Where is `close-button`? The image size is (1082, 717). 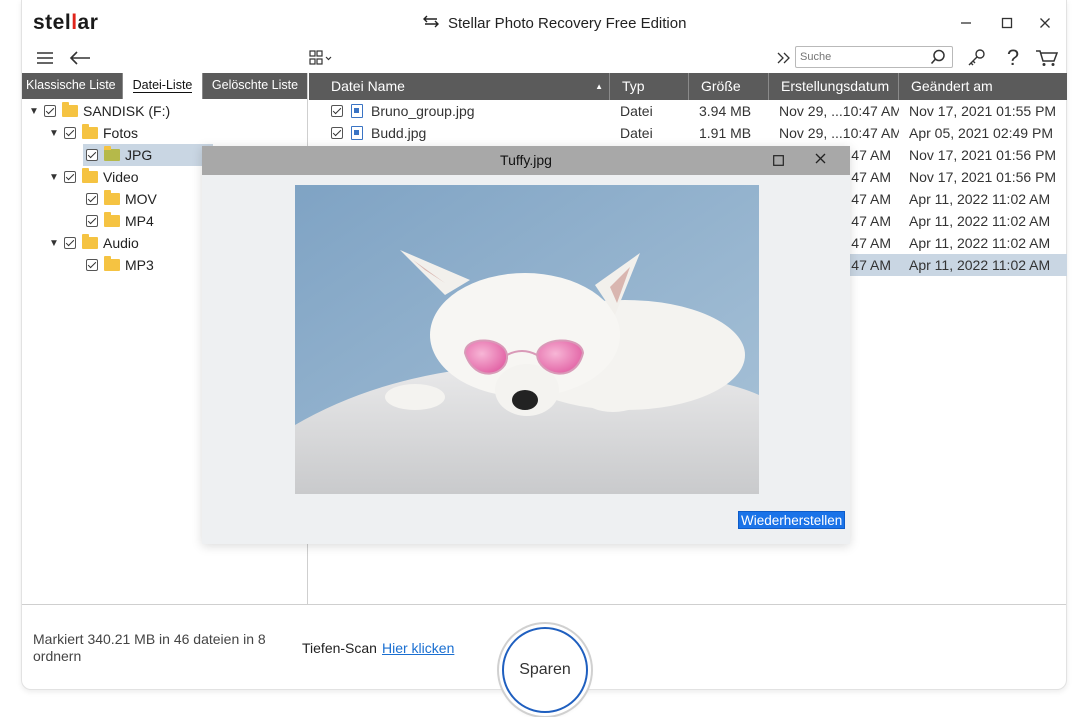 close-button is located at coordinates (1045, 23).